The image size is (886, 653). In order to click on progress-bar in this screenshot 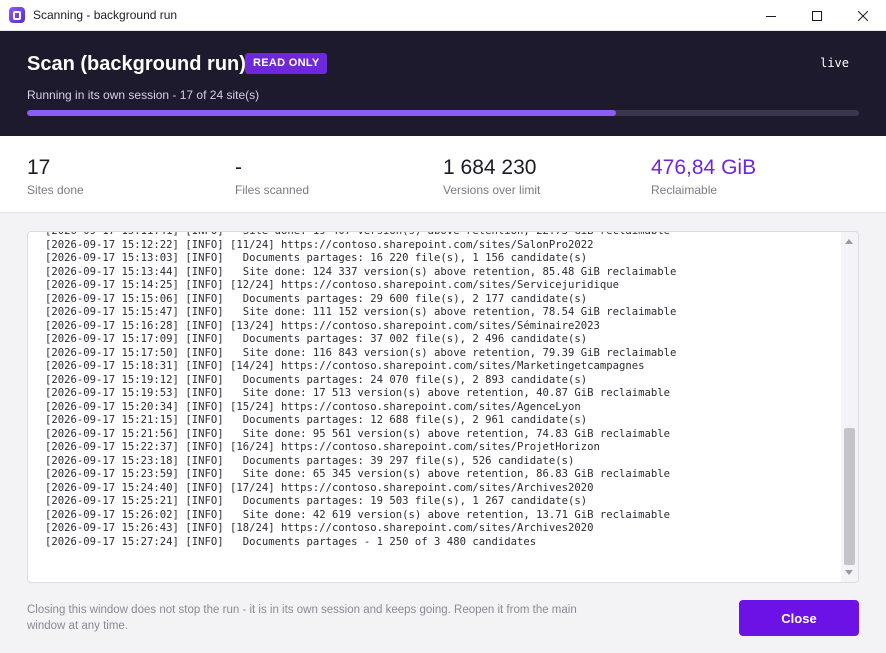, I will do `click(443, 113)`.